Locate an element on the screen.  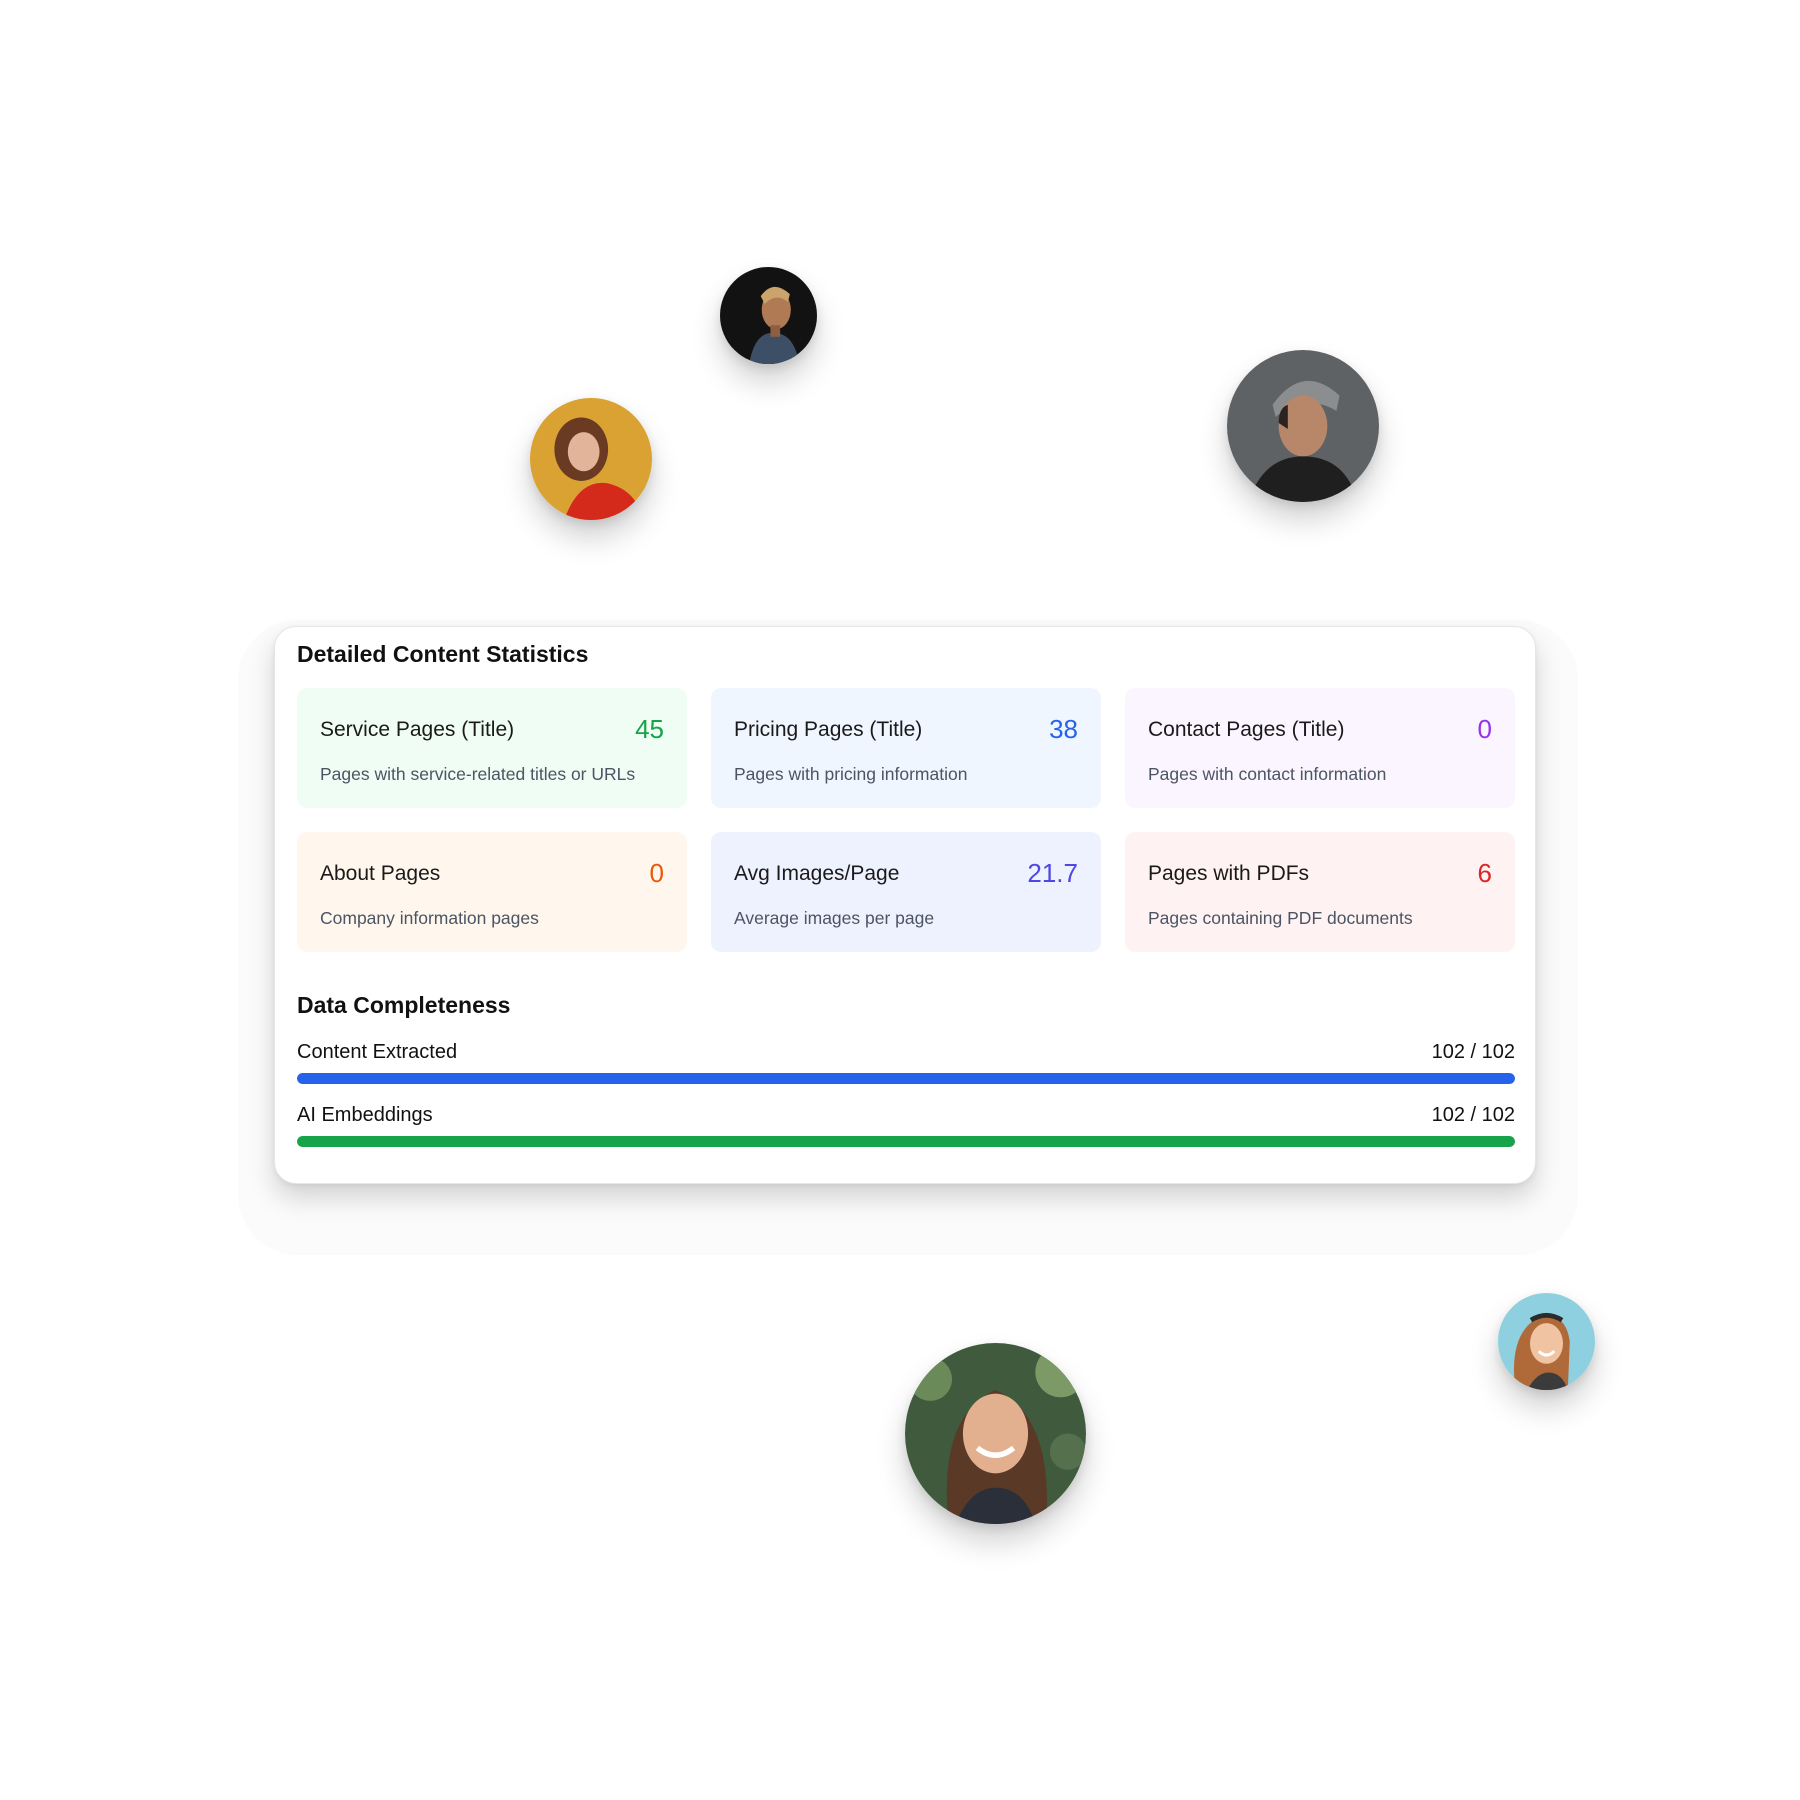
stat-label: Avg Images/Page is located at coordinates (817, 873).